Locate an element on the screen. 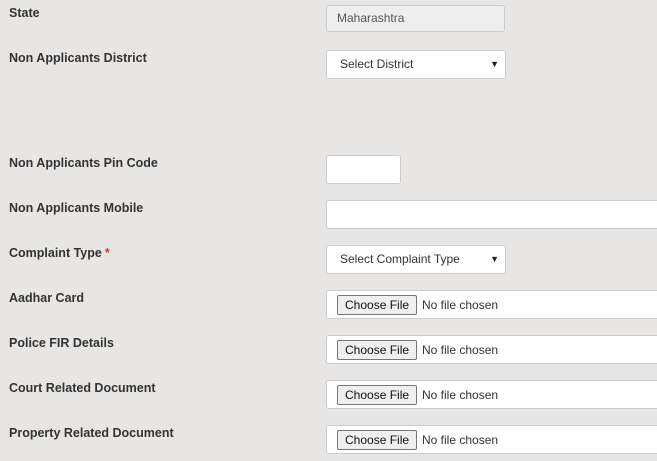 This screenshot has height=461, width=657. police-fir-file-input: Choose File No file chosen is located at coordinates (491, 349).